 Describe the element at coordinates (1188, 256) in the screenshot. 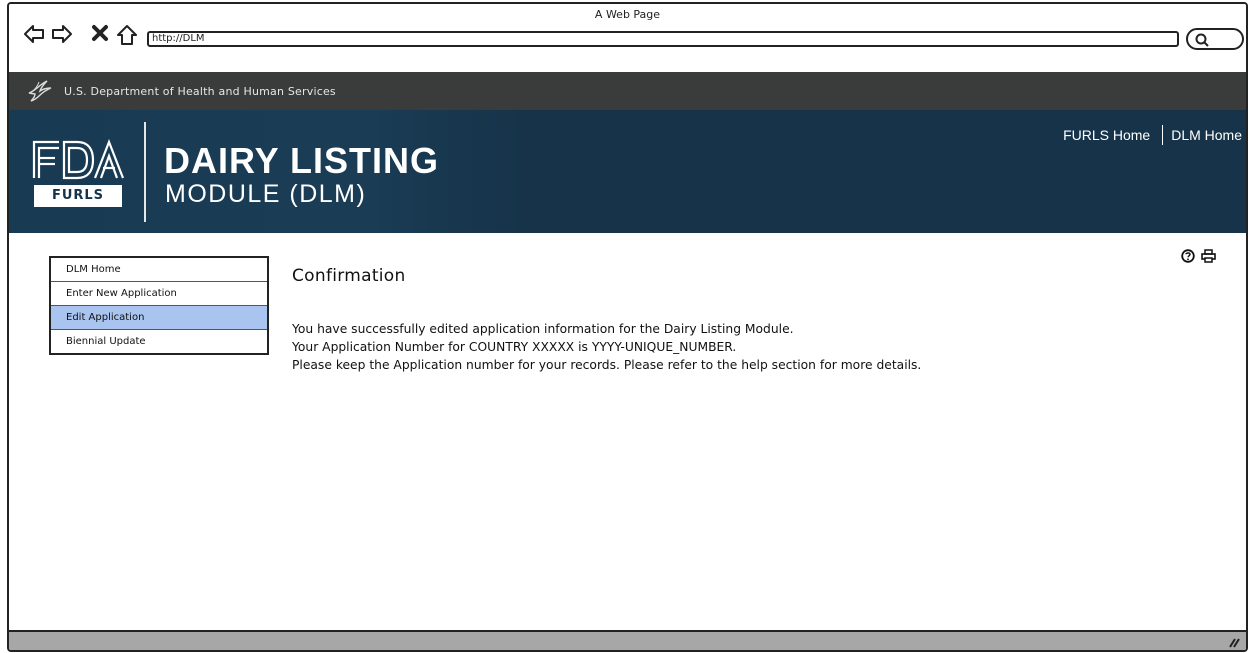

I see `help-icon` at that location.